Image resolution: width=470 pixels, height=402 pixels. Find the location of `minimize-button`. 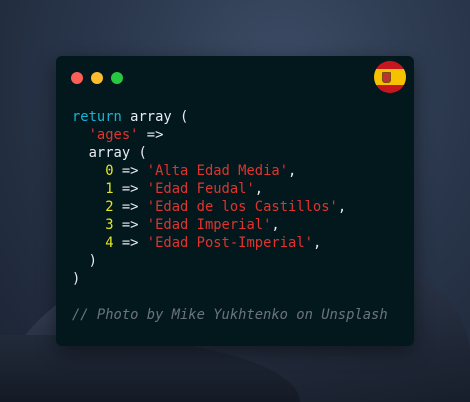

minimize-button is located at coordinates (97, 78).